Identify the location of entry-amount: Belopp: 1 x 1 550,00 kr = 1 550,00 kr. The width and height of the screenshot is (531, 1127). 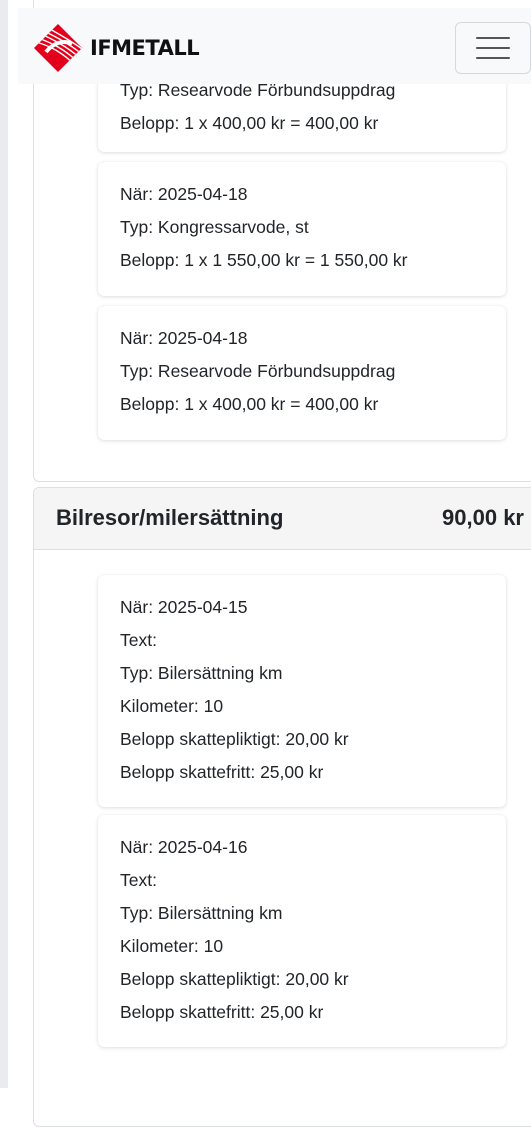
(264, 260).